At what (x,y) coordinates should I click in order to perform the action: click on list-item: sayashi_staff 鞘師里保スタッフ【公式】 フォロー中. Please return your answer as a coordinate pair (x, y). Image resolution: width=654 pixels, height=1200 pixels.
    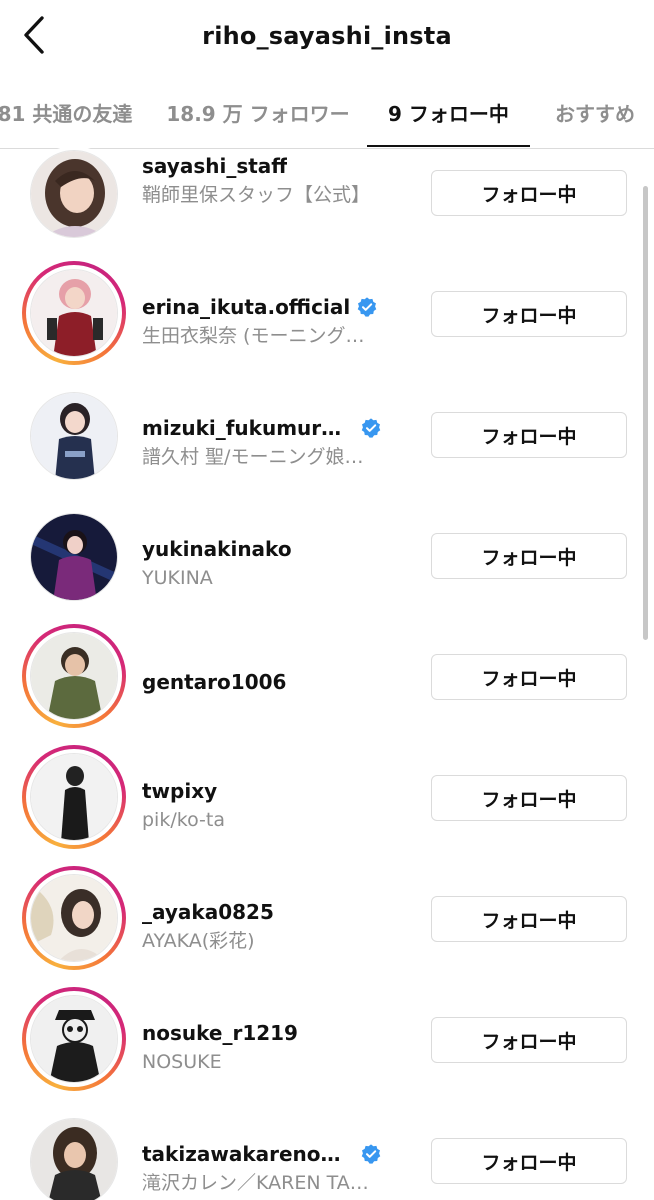
    Looking at the image, I should click on (327, 201).